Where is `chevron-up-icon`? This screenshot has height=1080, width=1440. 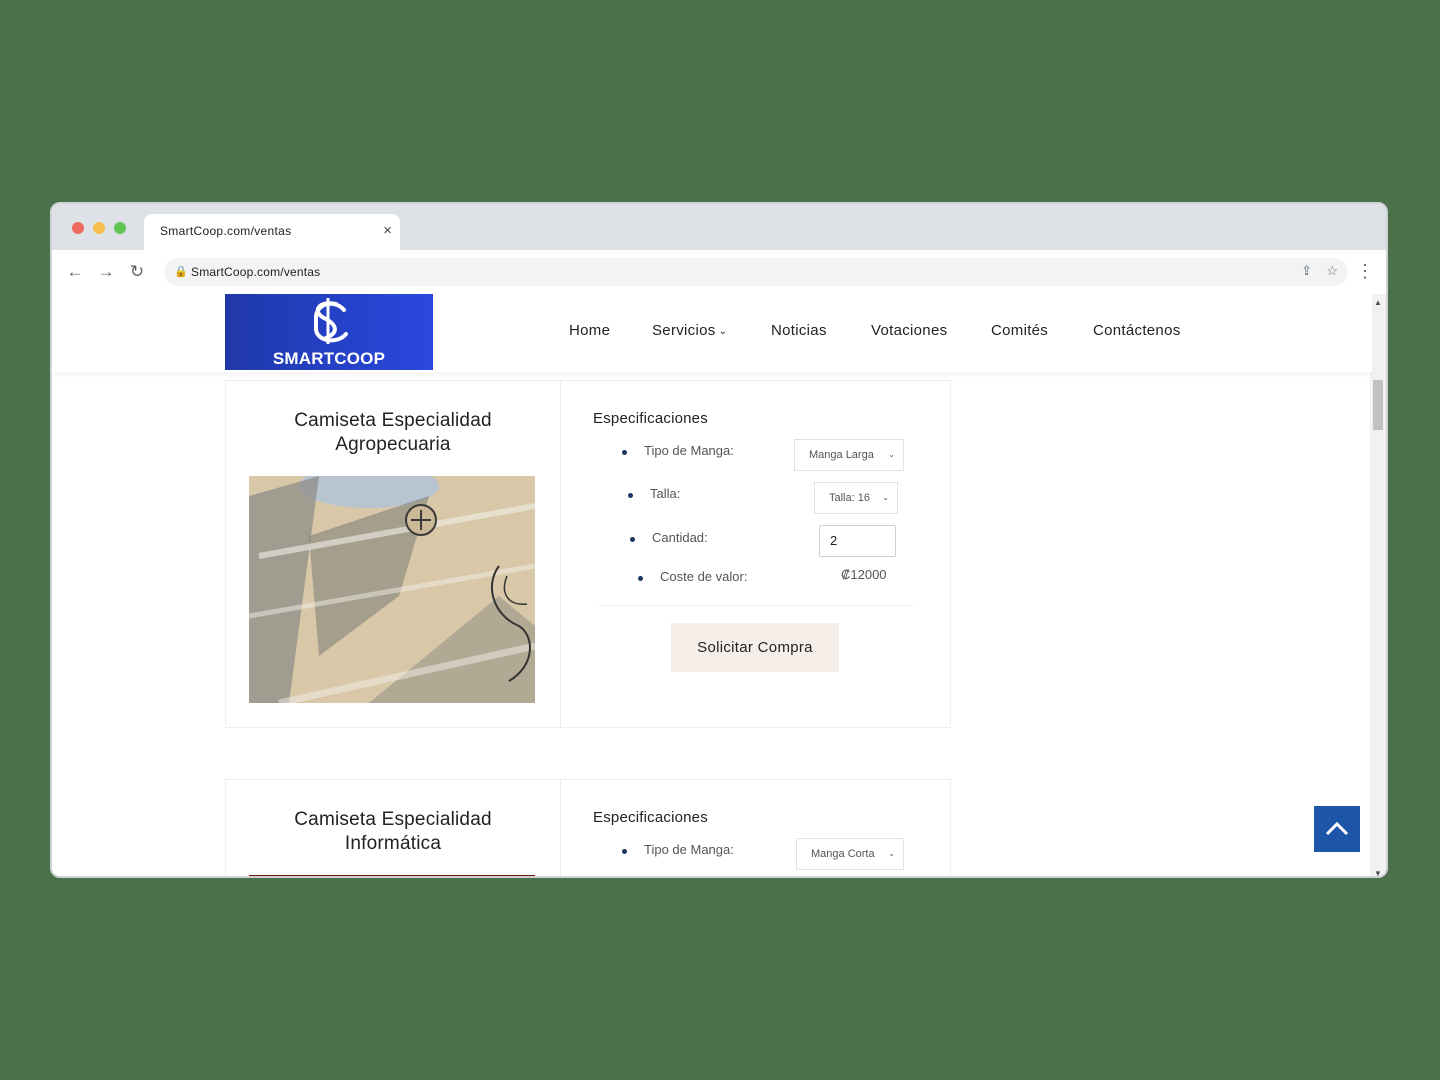
chevron-up-icon is located at coordinates (1337, 828).